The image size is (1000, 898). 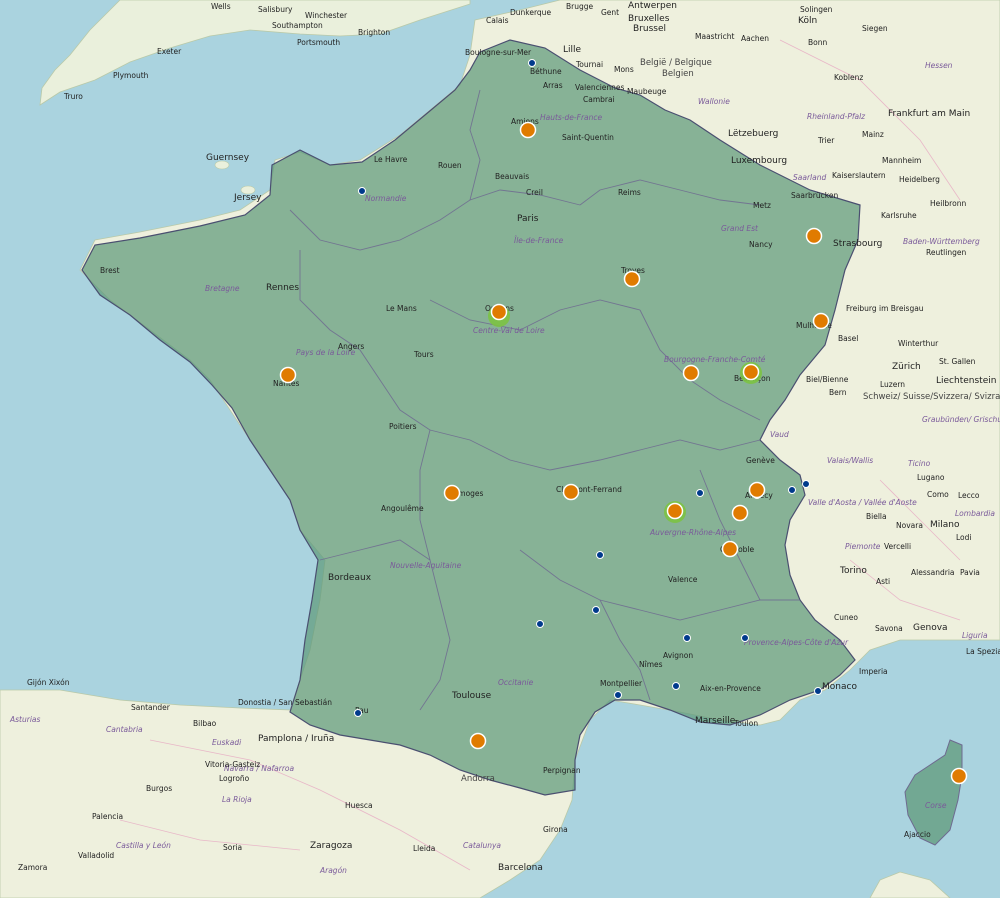 I want to click on label-vaud: Vaud, so click(x=779, y=434).